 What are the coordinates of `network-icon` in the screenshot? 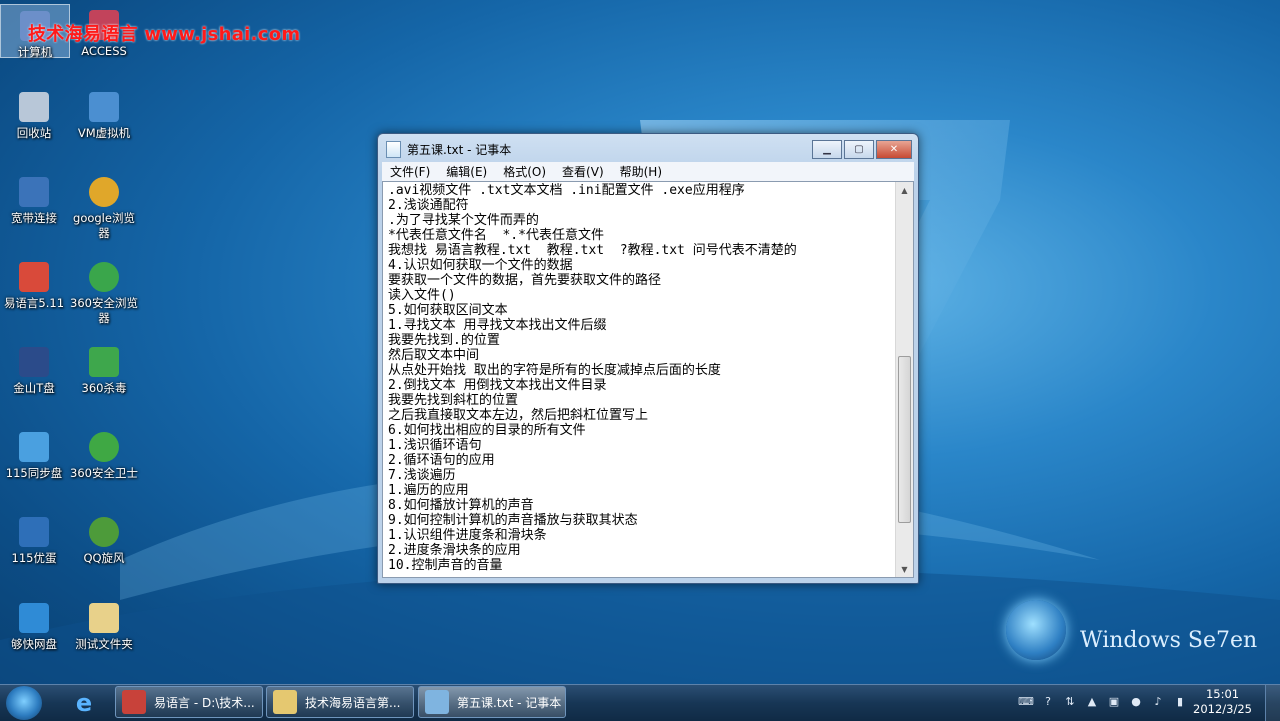 It's located at (34, 192).